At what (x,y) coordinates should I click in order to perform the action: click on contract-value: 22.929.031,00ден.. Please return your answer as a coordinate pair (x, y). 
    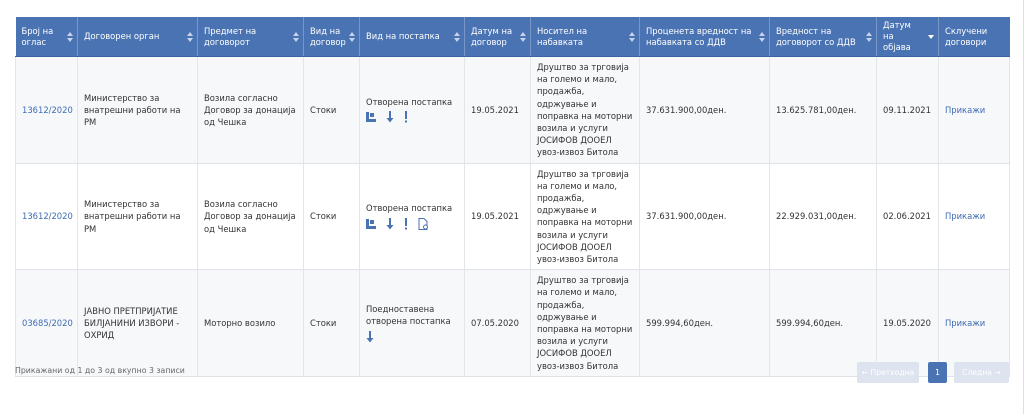
    Looking at the image, I should click on (816, 216).